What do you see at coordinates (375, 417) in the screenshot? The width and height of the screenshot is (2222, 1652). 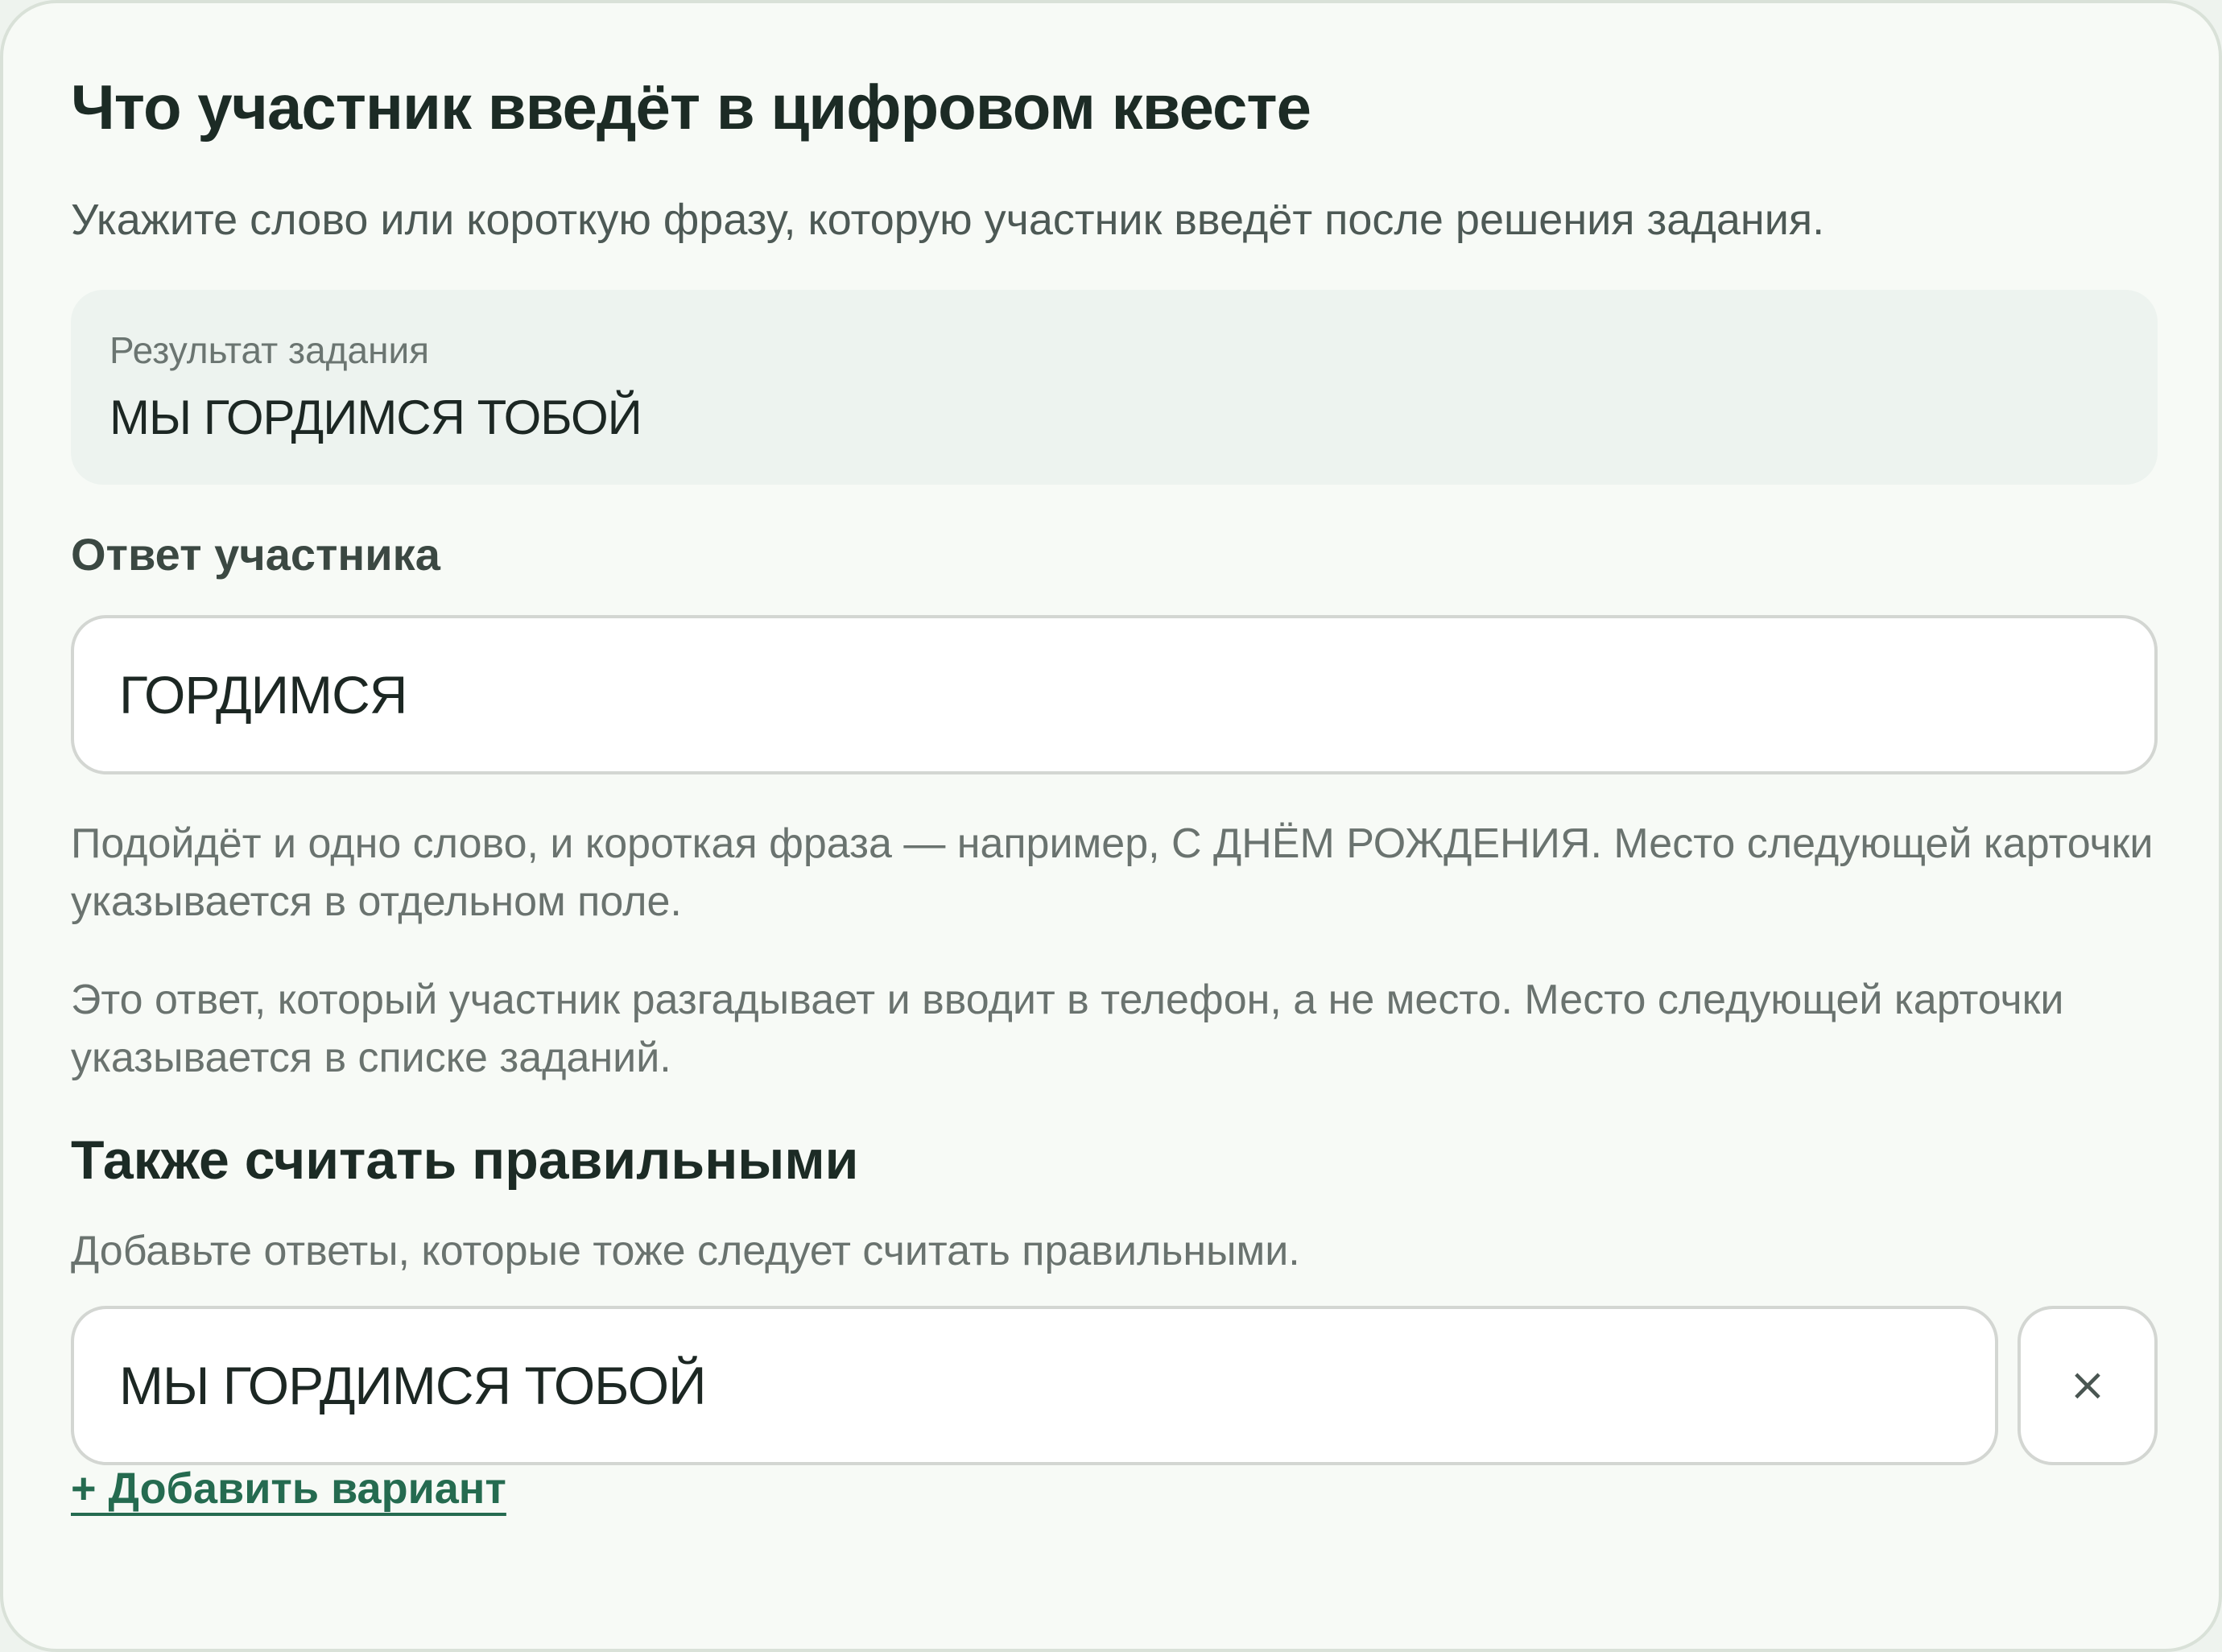 I see `task-result-value: МЫ ГОРДИМСЯ ТОБОЙ` at bounding box center [375, 417].